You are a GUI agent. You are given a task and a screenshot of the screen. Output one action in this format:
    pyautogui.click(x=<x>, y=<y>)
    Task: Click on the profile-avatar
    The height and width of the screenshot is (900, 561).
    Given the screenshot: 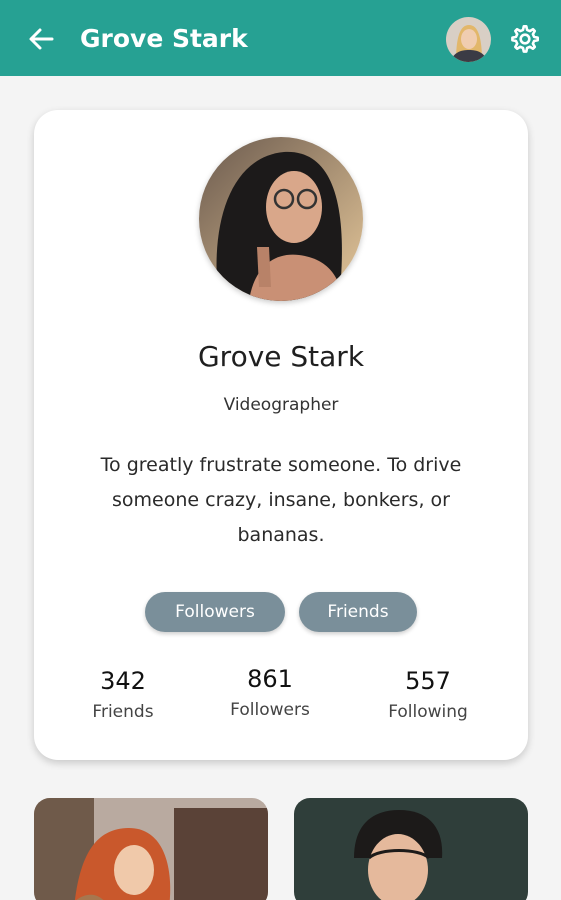 What is the action you would take?
    pyautogui.click(x=281, y=219)
    